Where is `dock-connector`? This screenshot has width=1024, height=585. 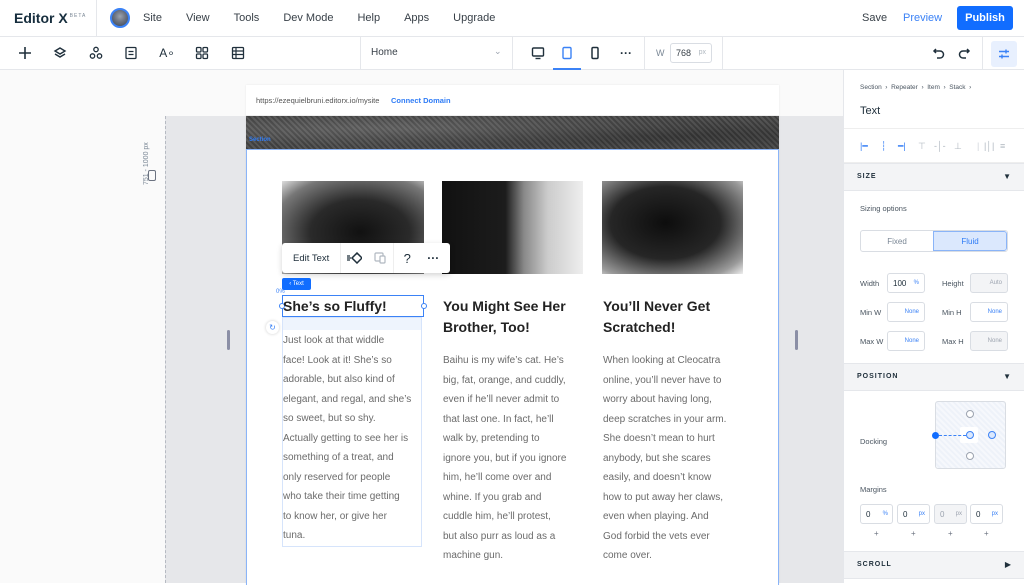 dock-connector is located at coordinates (952, 435).